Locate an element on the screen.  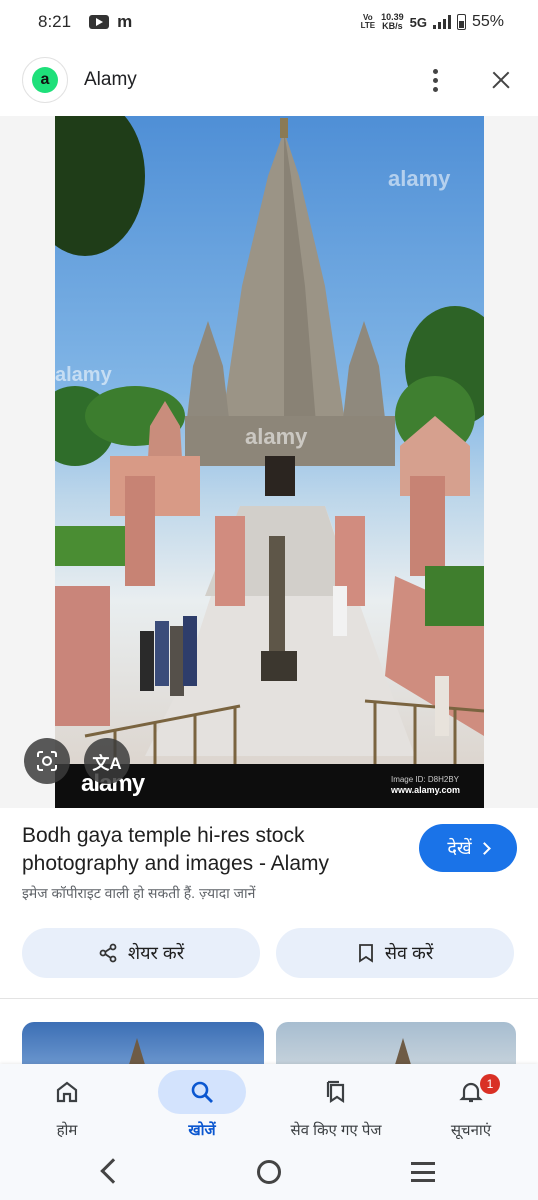
recents-icon is located at coordinates (423, 1172).